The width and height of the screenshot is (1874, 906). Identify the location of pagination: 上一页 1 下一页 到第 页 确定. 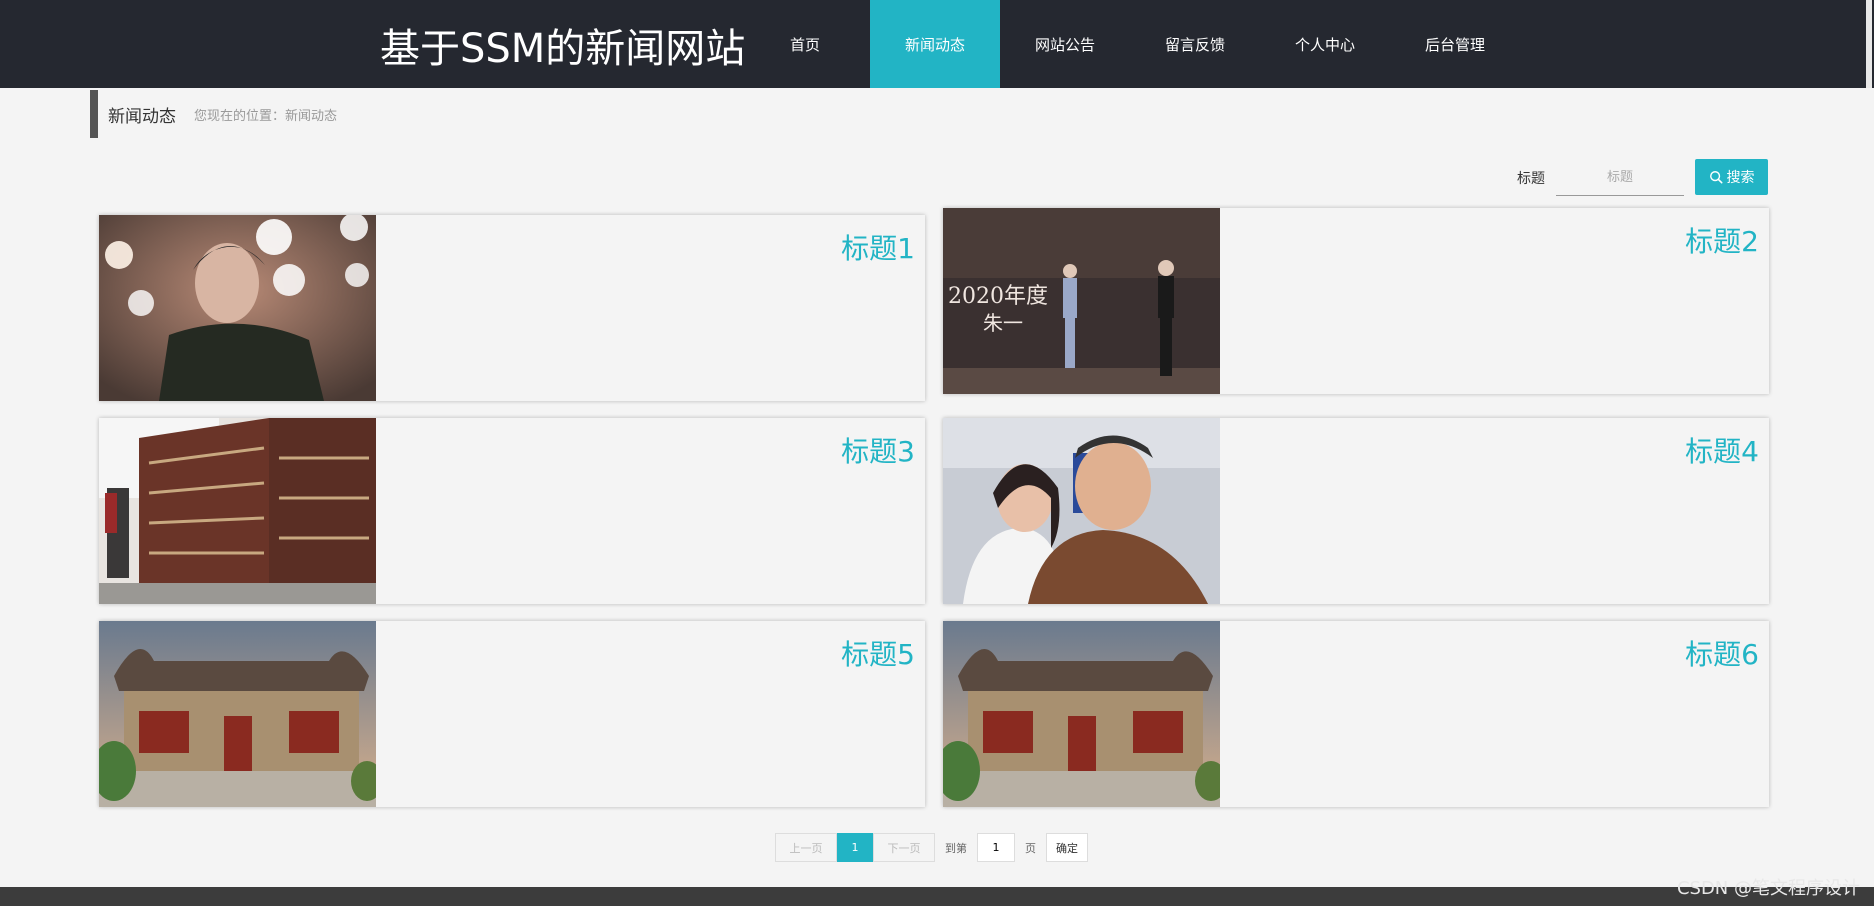
(931, 847).